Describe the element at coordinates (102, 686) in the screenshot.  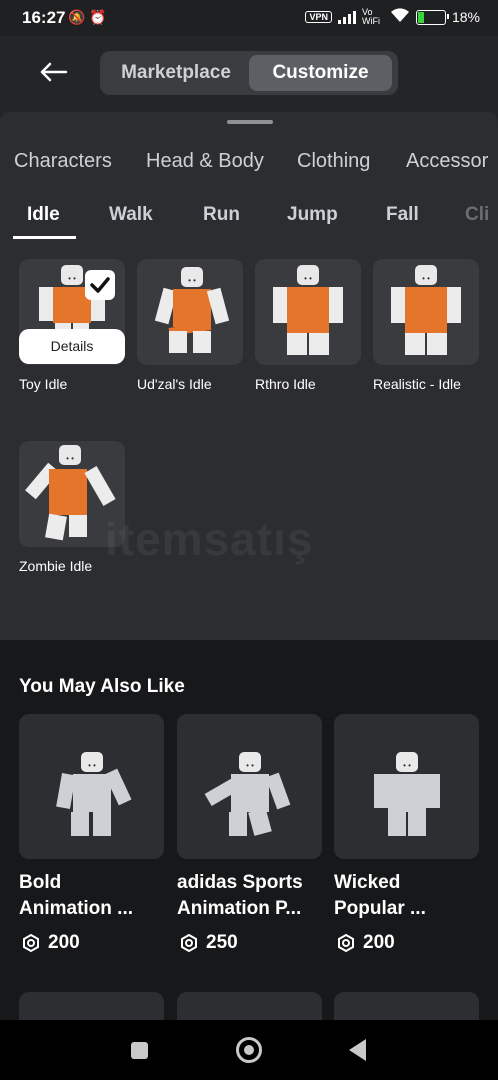
I see `section-title: You May Also Like` at that location.